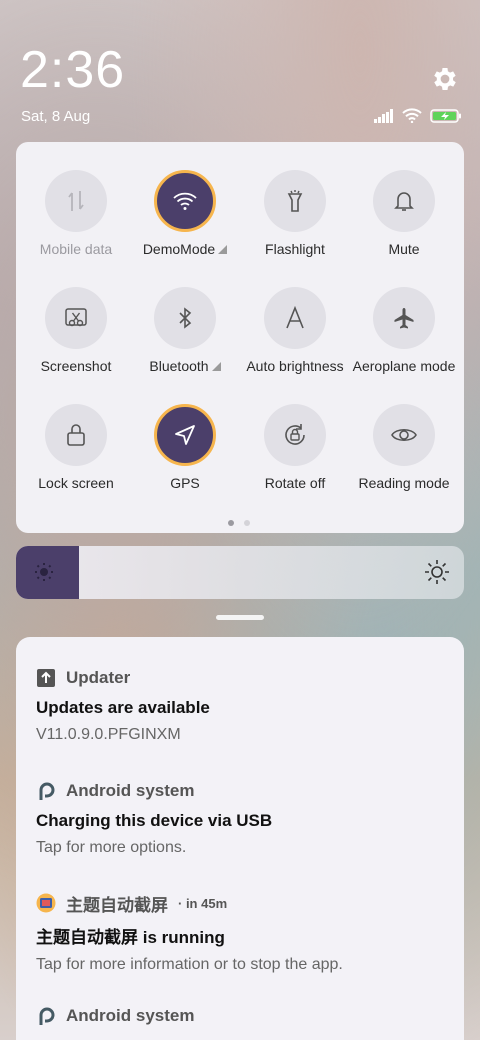 The image size is (480, 1040). I want to click on tile-screenshot: Screenshot, so click(76, 330).